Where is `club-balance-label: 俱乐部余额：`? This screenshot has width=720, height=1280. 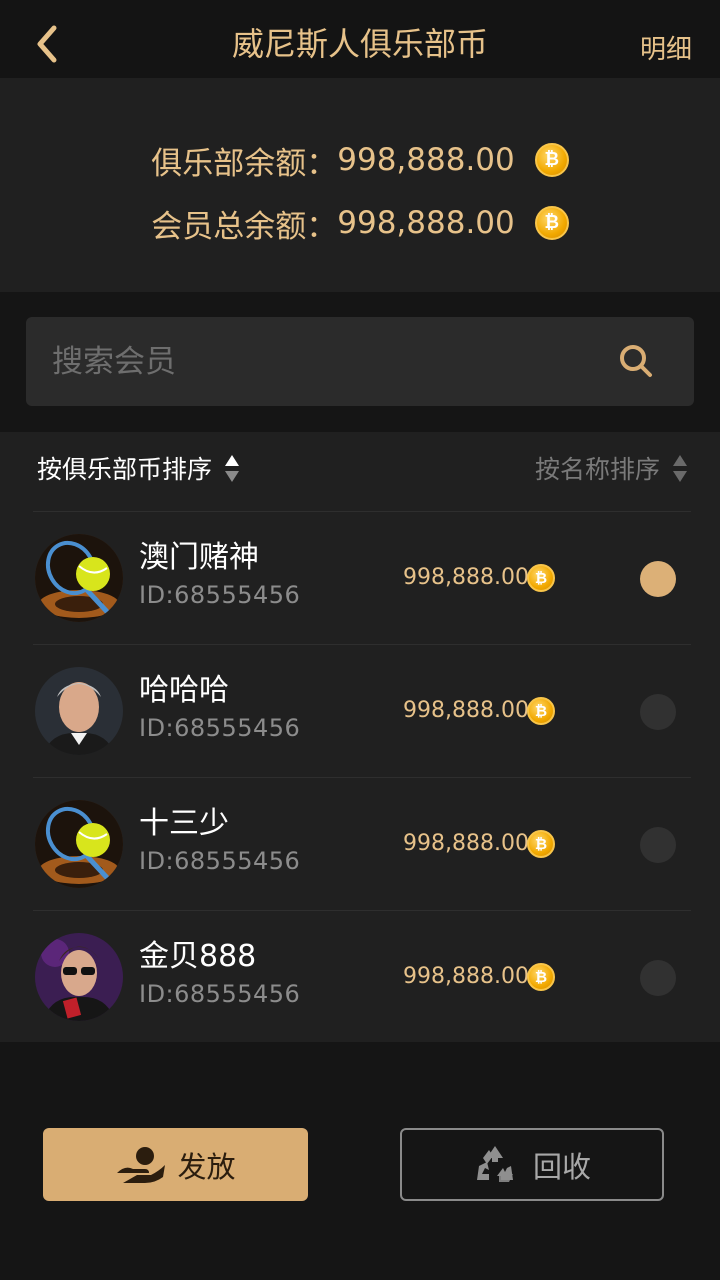
club-balance-label: 俱乐部余额： is located at coordinates (244, 163).